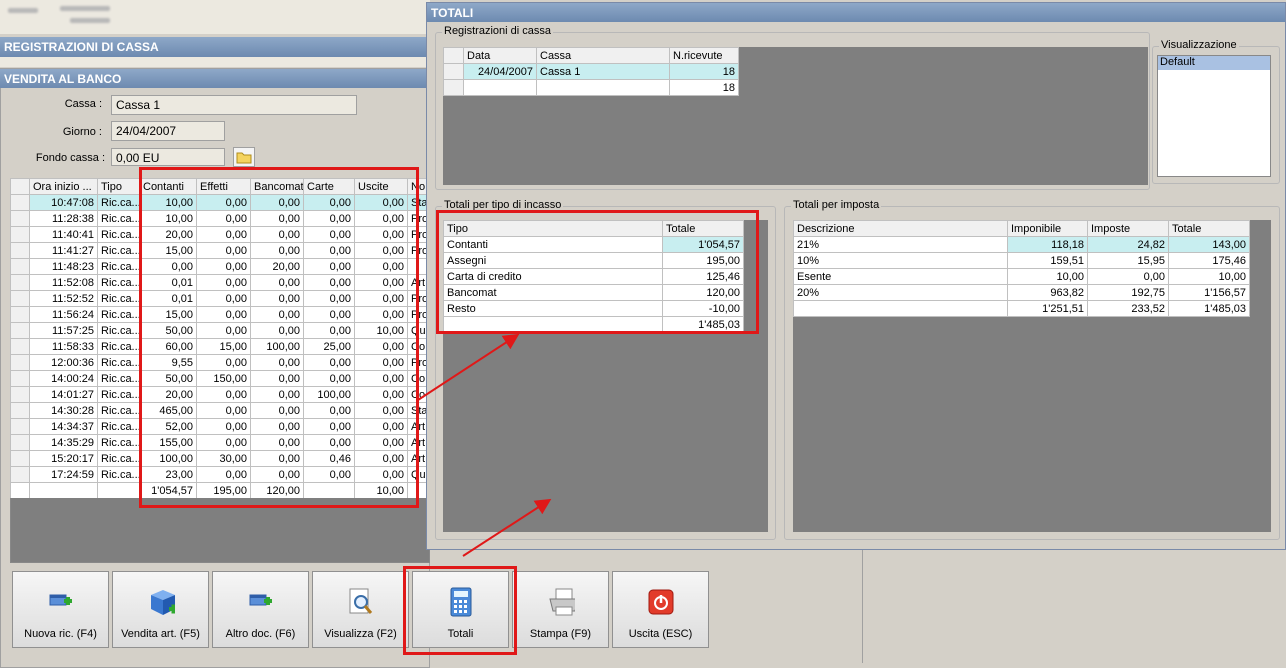  I want to click on table-row: Esente 10,00 0,00 10,00, so click(1021, 276).